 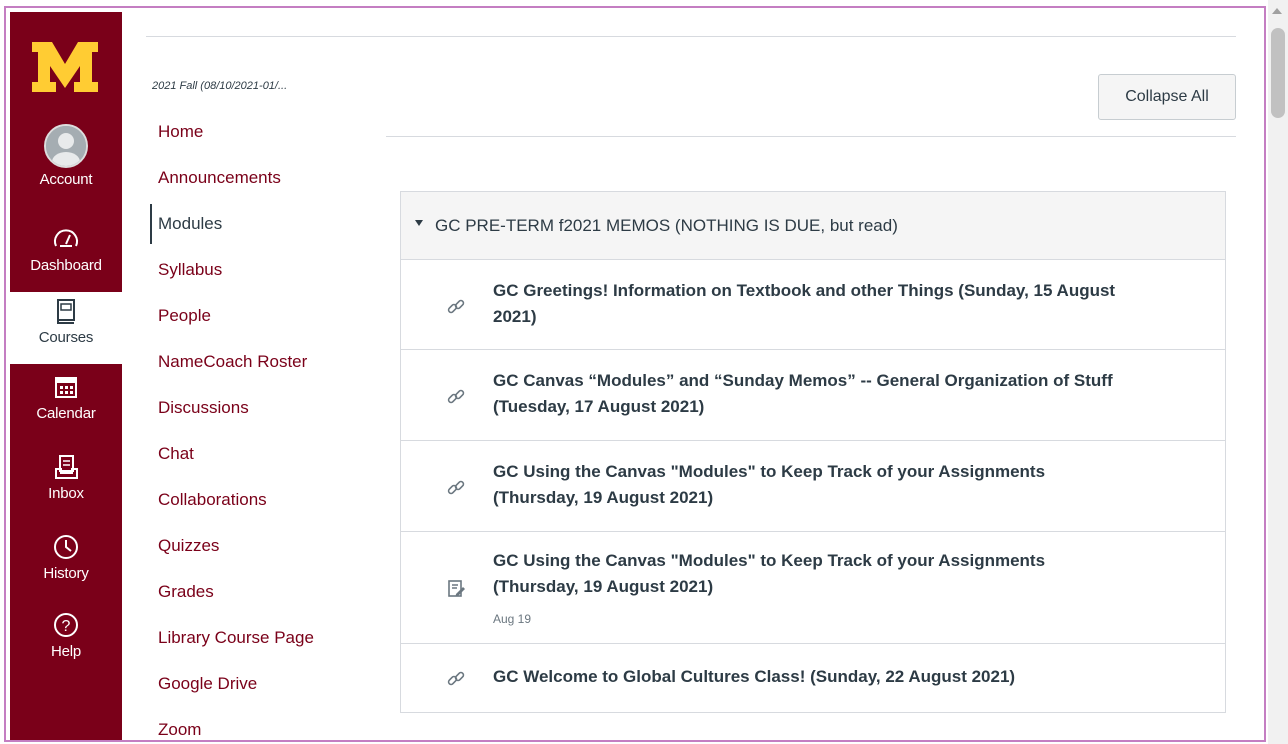 What do you see at coordinates (66, 493) in the screenshot?
I see `nav-label: Inbox` at bounding box center [66, 493].